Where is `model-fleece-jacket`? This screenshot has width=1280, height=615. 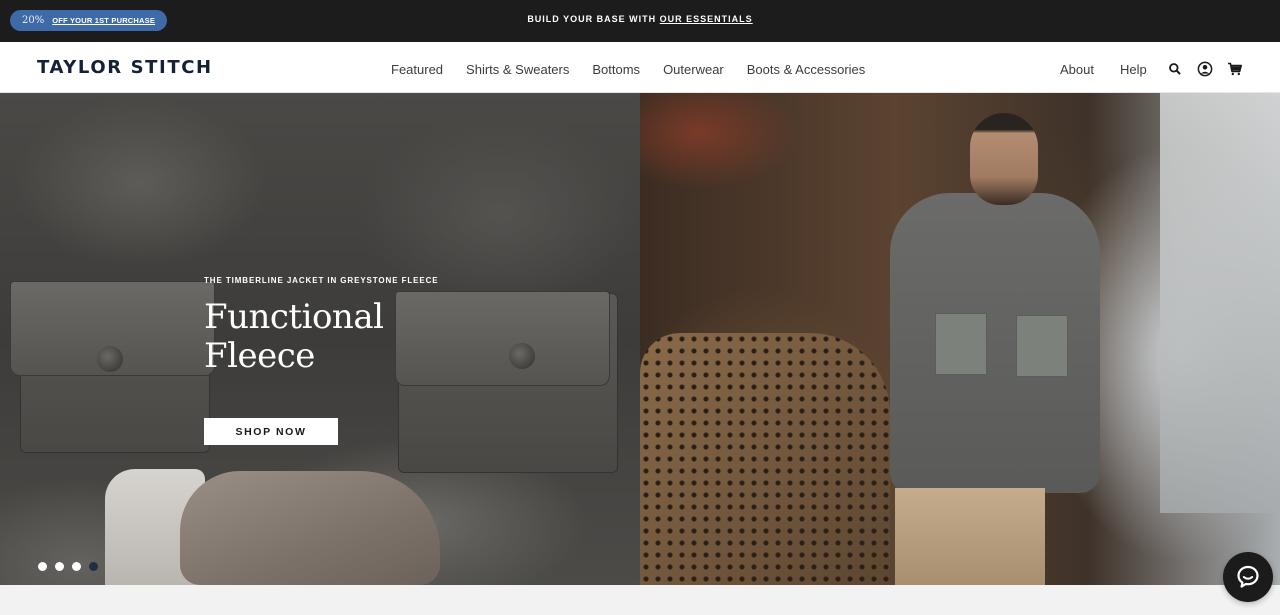 model-fleece-jacket is located at coordinates (995, 343).